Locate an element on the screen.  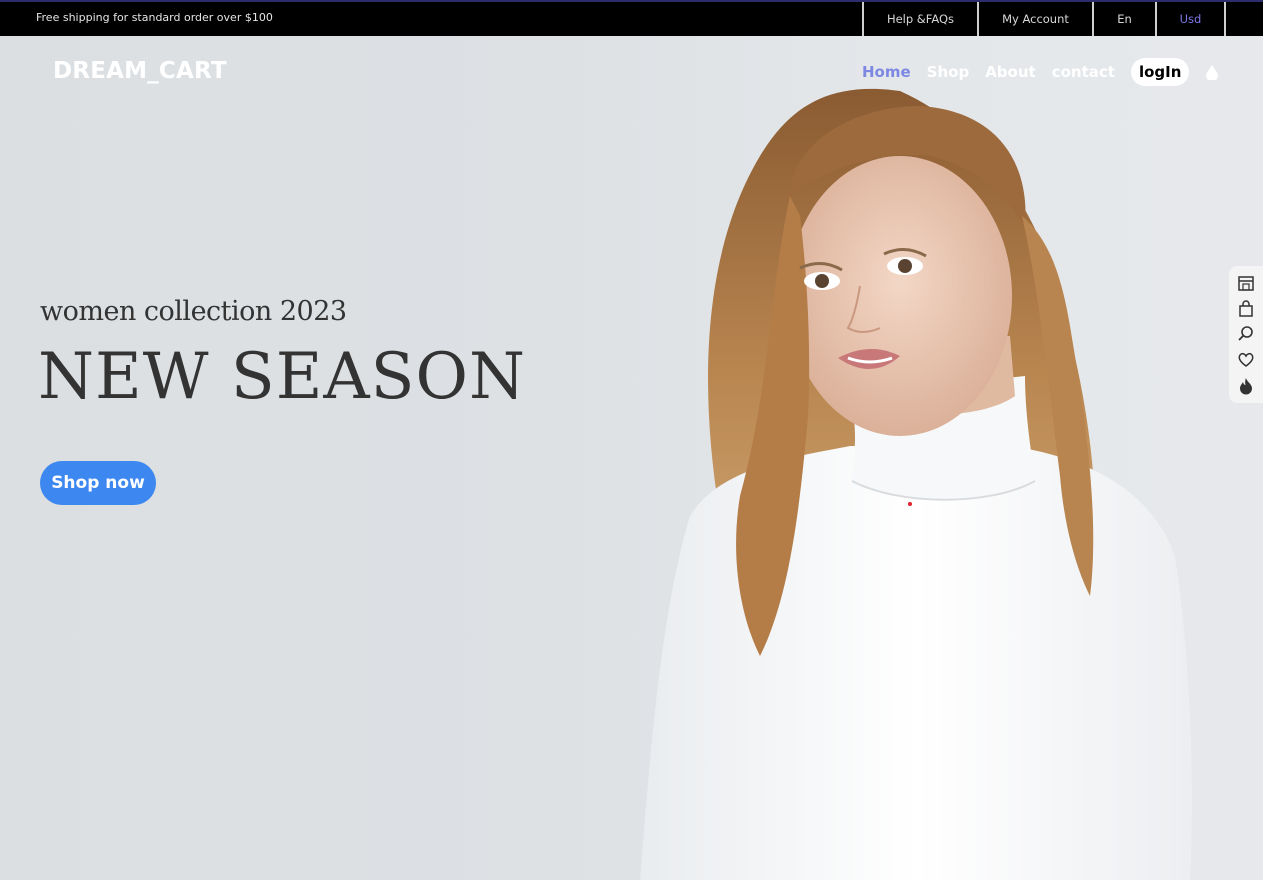
flame-icon is located at coordinates (1246, 386).